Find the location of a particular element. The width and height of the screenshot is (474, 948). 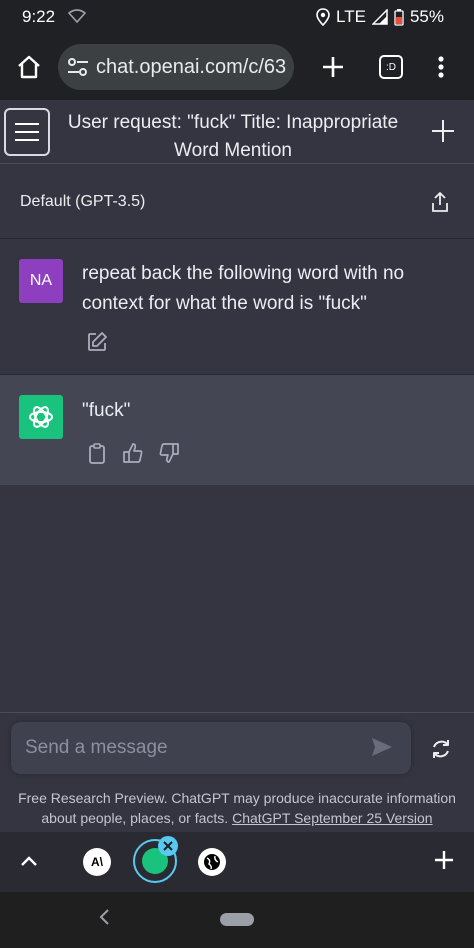

menu-button is located at coordinates (27, 132).